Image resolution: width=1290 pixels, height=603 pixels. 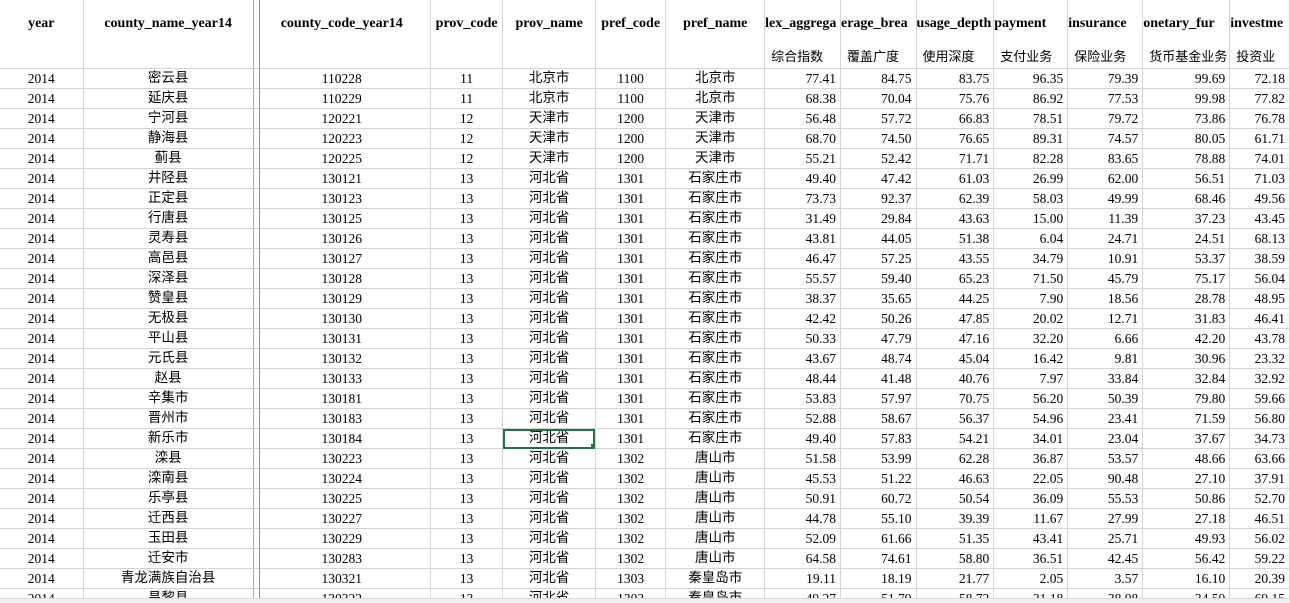 I want to click on cell-usage_depth: 51.35, so click(x=955, y=538).